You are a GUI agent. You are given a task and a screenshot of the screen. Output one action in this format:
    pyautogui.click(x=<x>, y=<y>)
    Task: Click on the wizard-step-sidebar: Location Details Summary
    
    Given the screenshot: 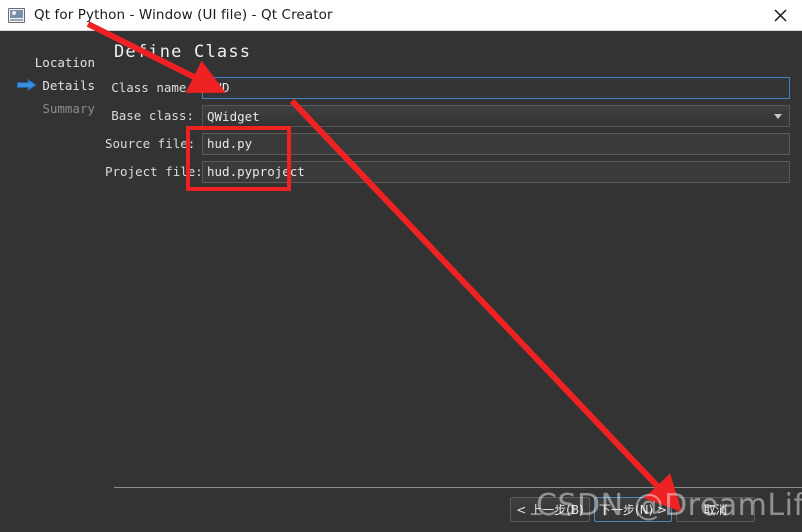 What is the action you would take?
    pyautogui.click(x=52, y=281)
    